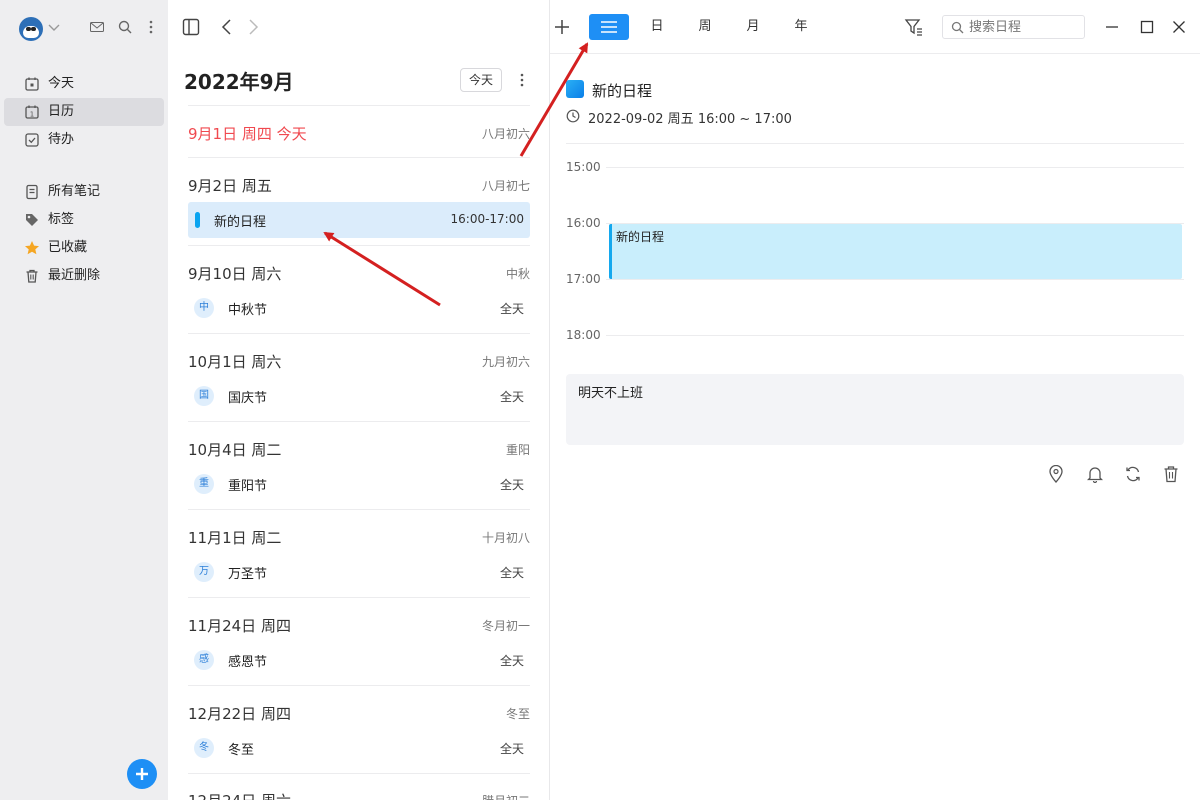  I want to click on event-color-bar, so click(197, 220).